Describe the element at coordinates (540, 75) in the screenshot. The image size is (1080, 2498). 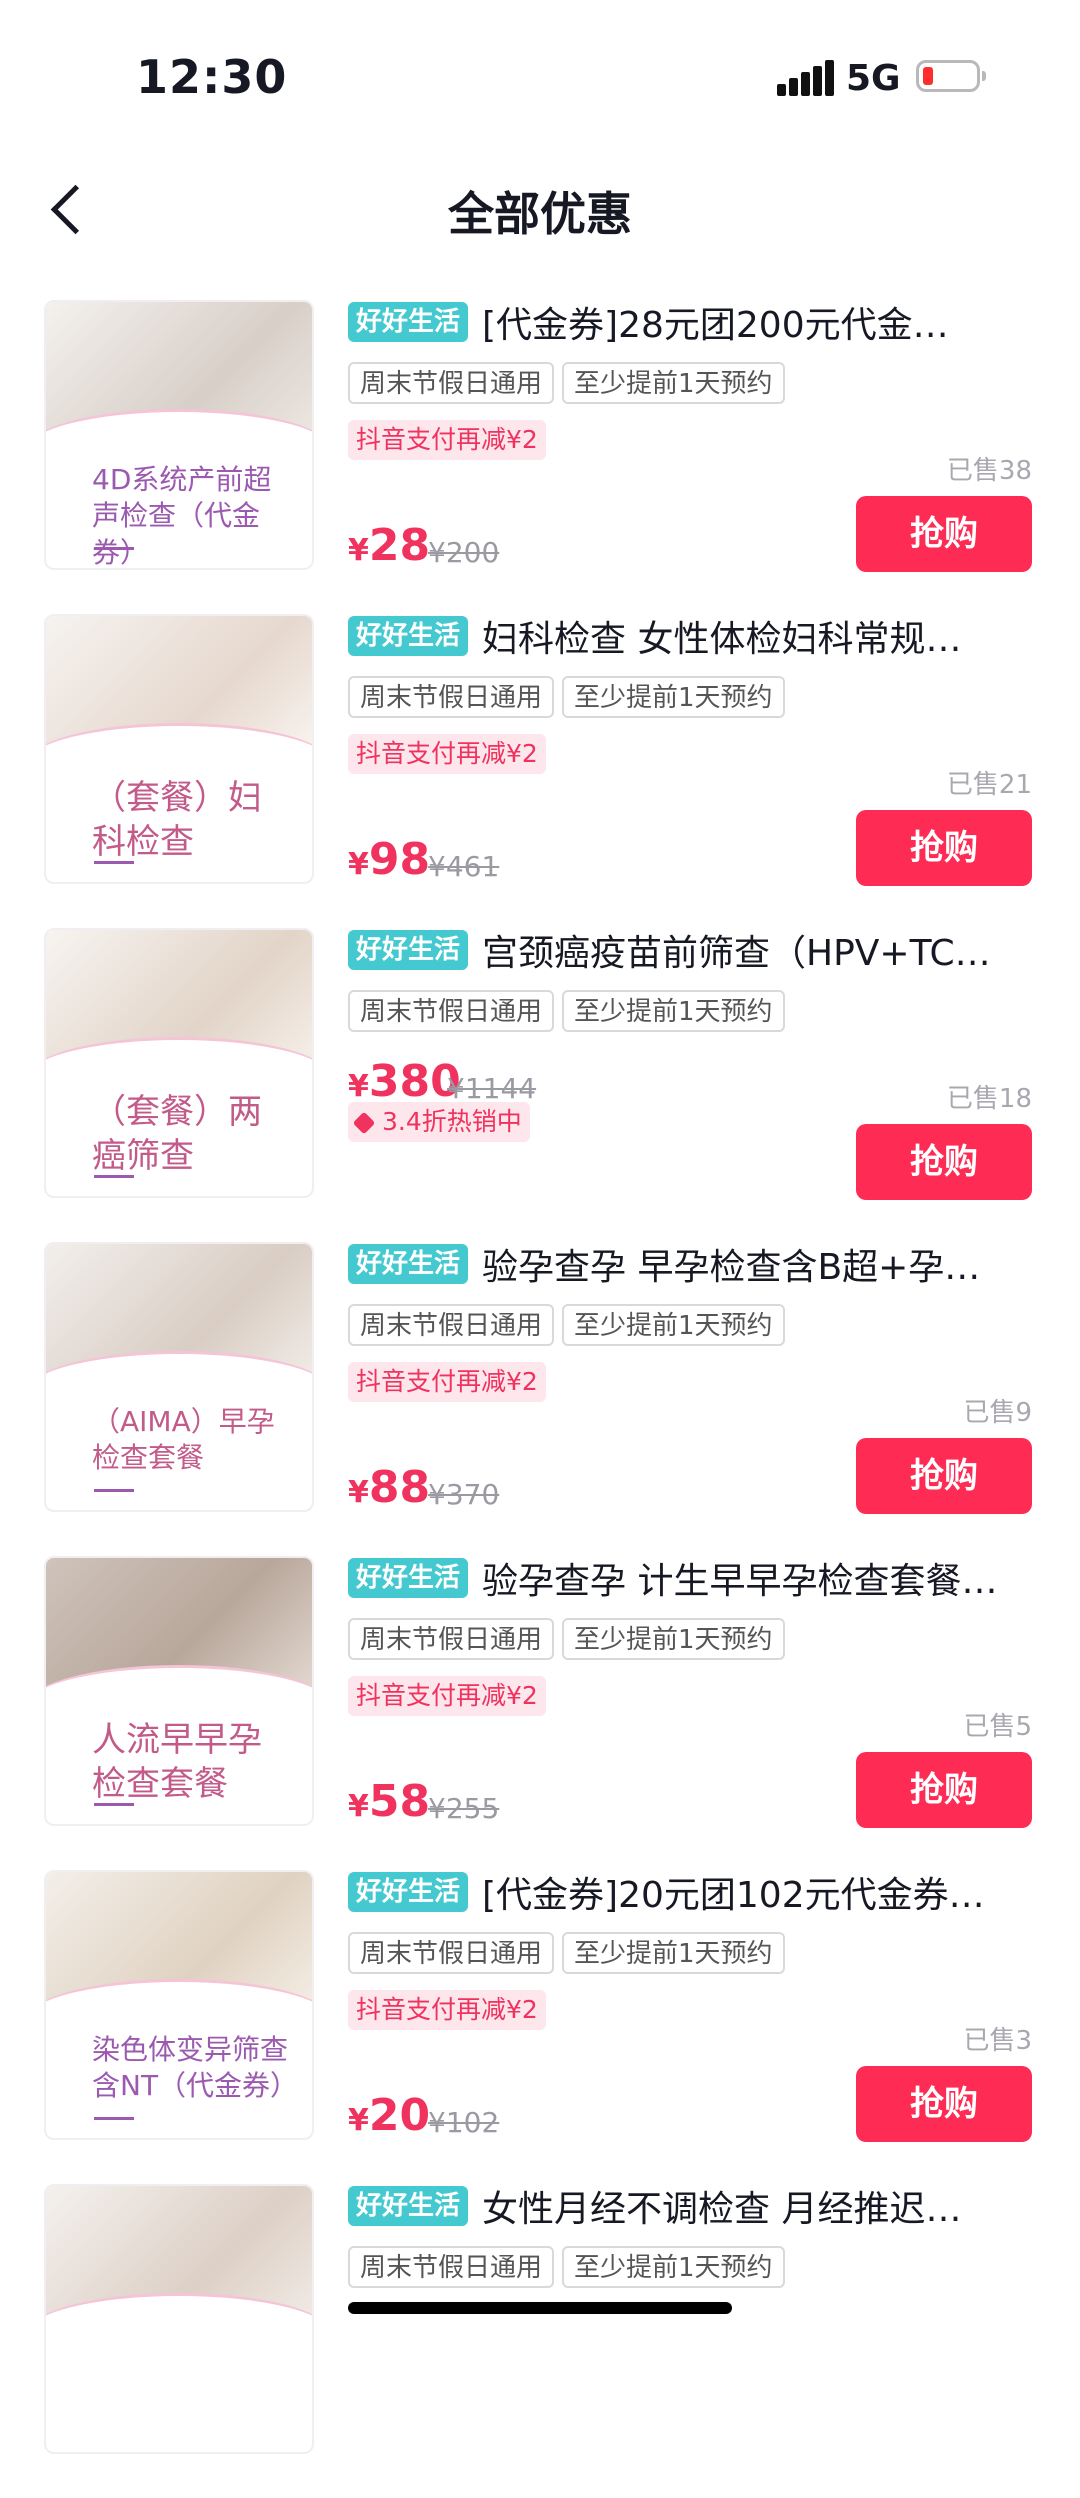
I see `status-bar: 12:30 5G` at that location.